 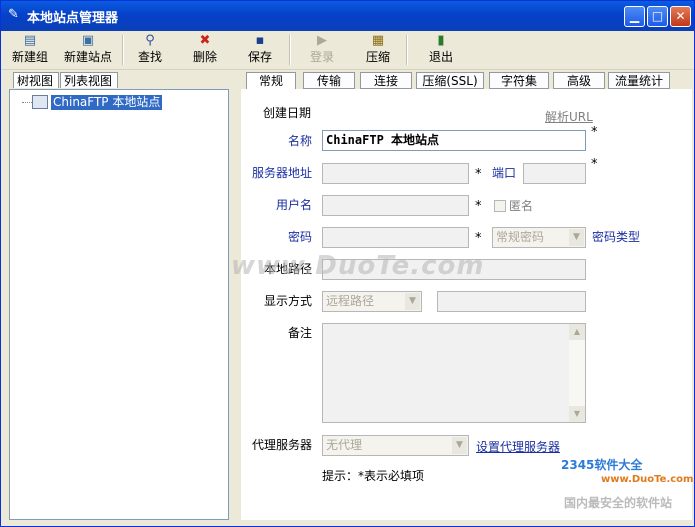 What do you see at coordinates (504, 173) in the screenshot?
I see `port-label: 端口` at bounding box center [504, 173].